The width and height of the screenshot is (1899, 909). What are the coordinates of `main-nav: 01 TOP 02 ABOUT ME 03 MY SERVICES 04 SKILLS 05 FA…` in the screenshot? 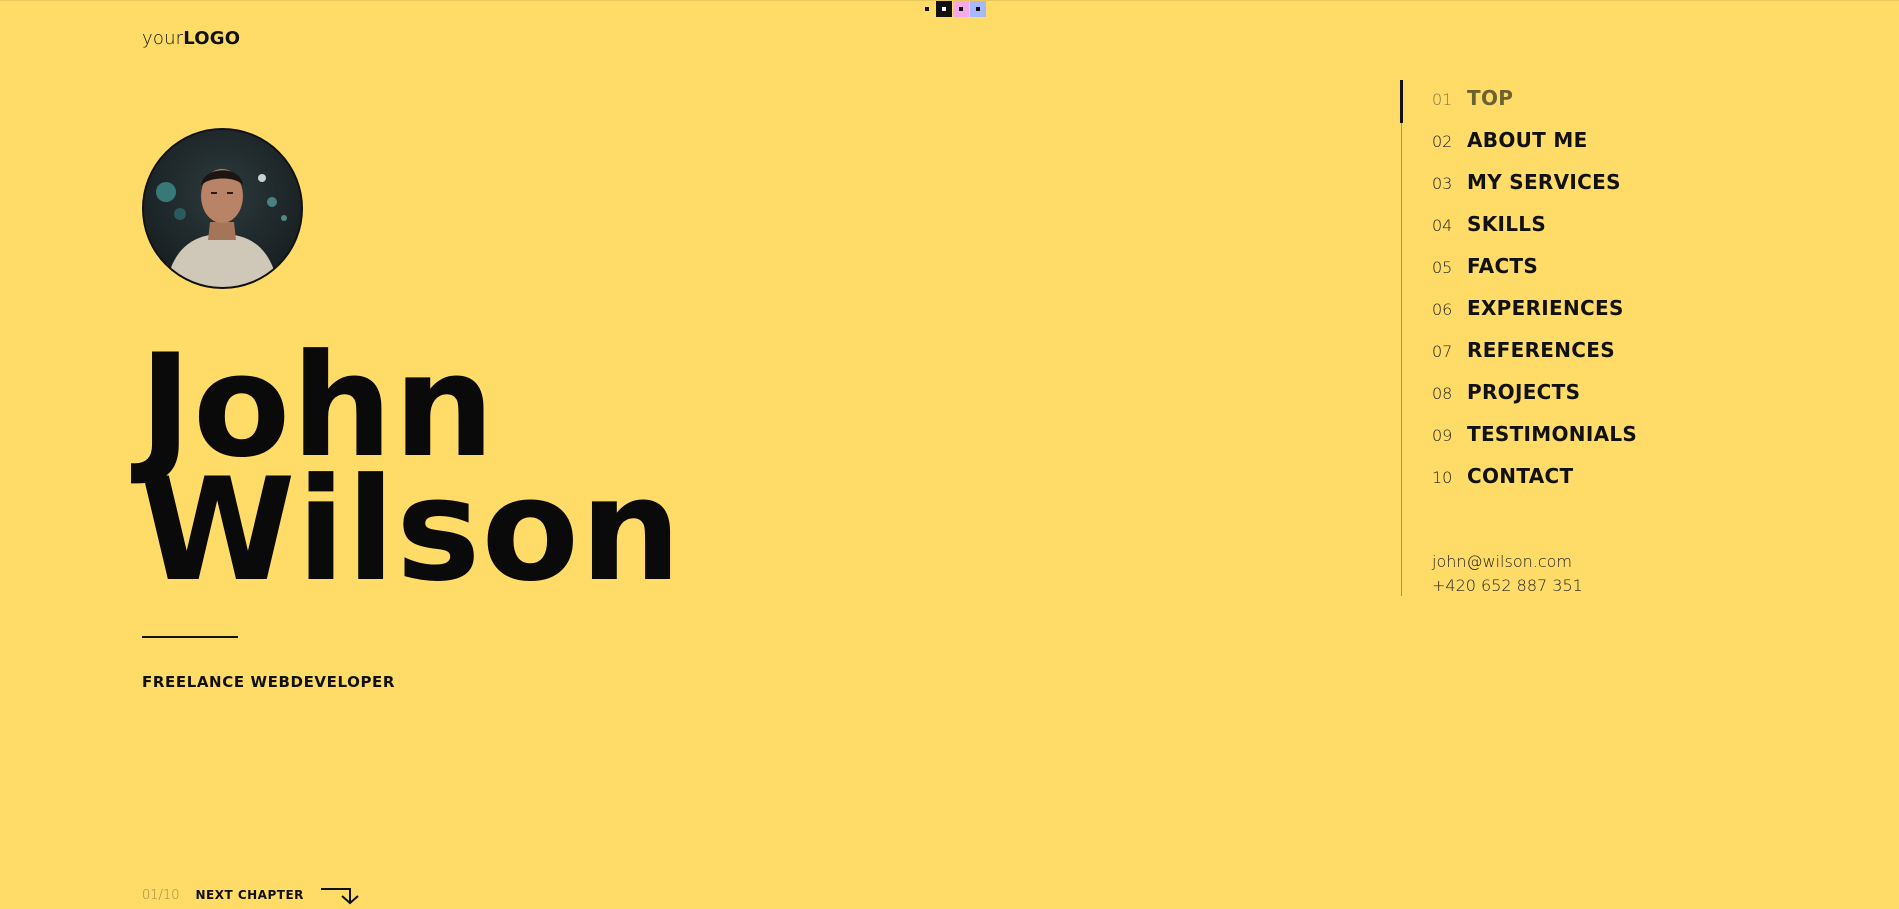 It's located at (1534, 296).